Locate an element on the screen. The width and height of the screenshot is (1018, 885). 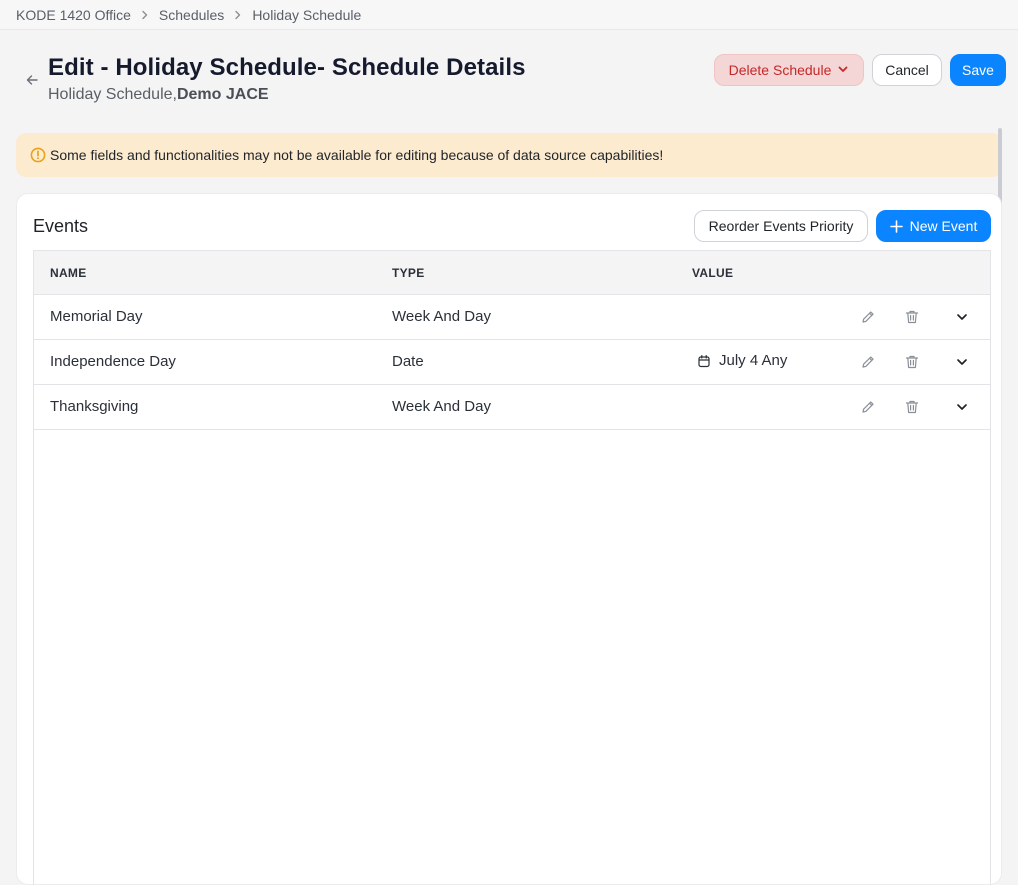
event-name: Independence Day is located at coordinates (113, 361).